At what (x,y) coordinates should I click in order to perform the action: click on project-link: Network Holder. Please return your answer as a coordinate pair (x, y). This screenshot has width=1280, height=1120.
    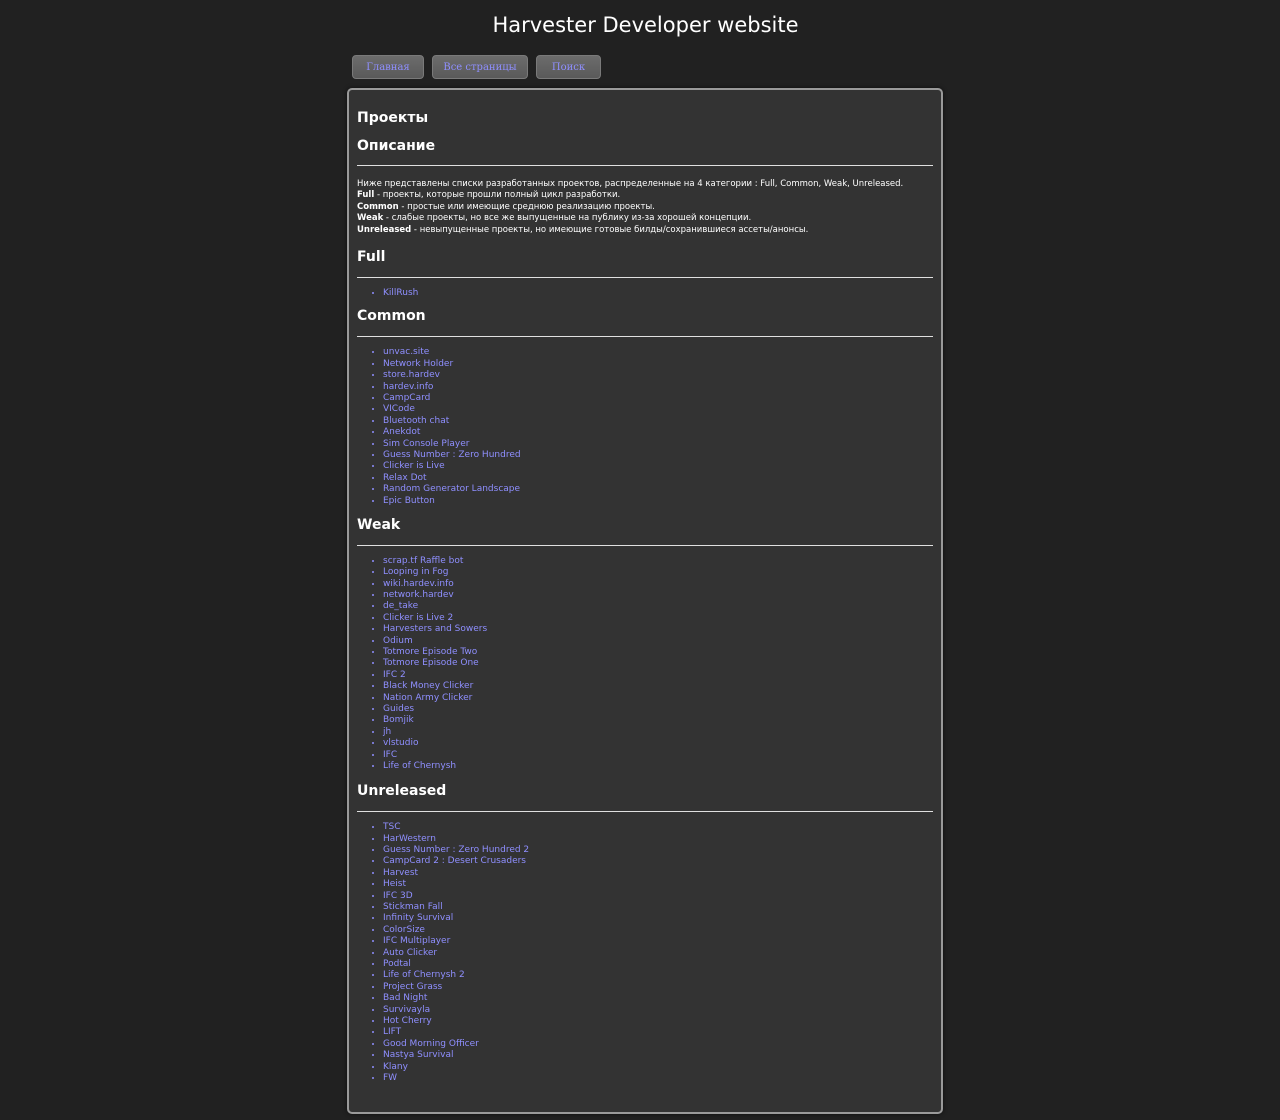
    Looking at the image, I should click on (418, 364).